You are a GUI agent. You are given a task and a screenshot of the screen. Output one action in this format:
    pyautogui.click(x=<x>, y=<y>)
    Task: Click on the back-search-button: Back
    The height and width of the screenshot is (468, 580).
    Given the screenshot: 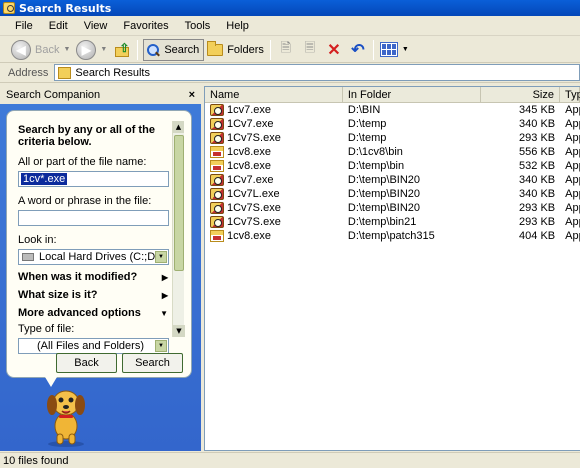 What is the action you would take?
    pyautogui.click(x=86, y=363)
    